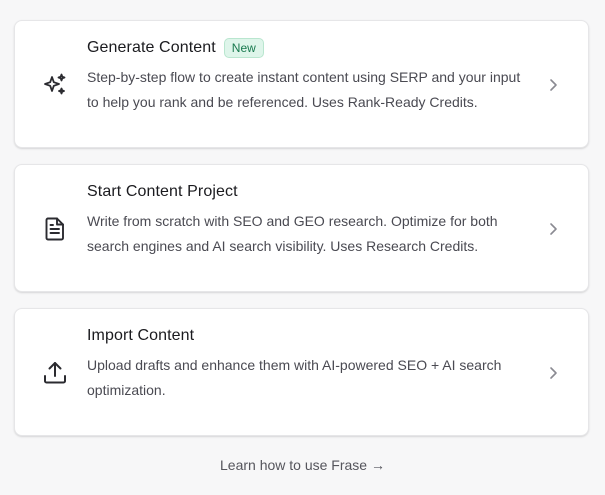 This screenshot has width=605, height=495. Describe the element at coordinates (55, 229) in the screenshot. I see `document-icon` at that location.